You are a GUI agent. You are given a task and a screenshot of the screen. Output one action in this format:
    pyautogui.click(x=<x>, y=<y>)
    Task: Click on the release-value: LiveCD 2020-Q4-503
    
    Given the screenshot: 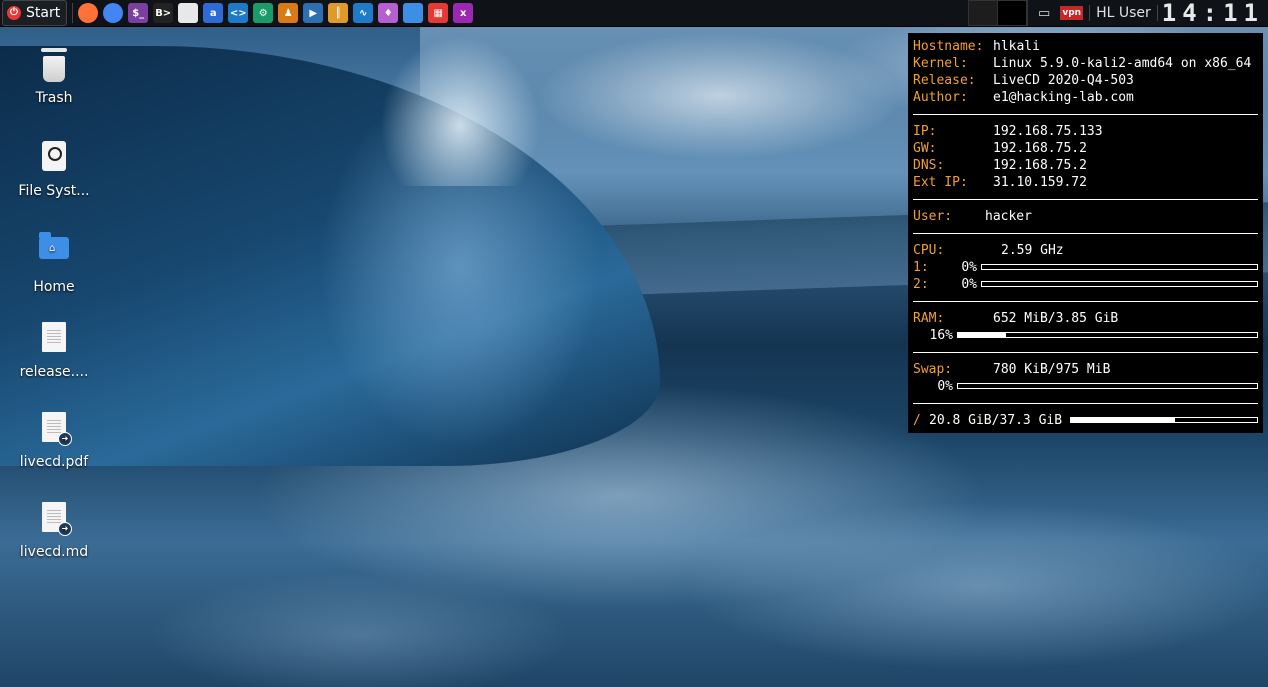 What is the action you would take?
    pyautogui.click(x=1063, y=80)
    